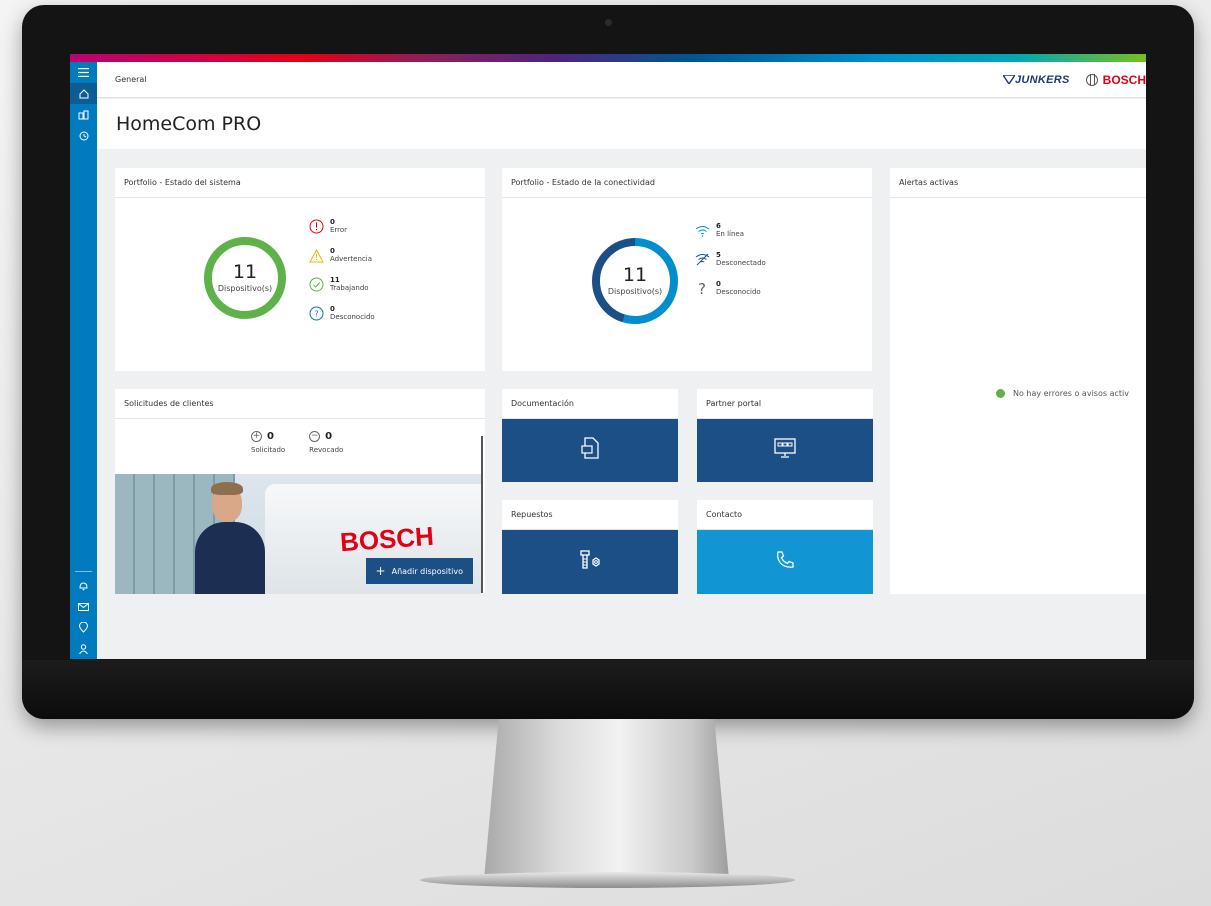 This screenshot has height=906, width=1211. Describe the element at coordinates (83, 585) in the screenshot. I see `bell-icon` at that location.